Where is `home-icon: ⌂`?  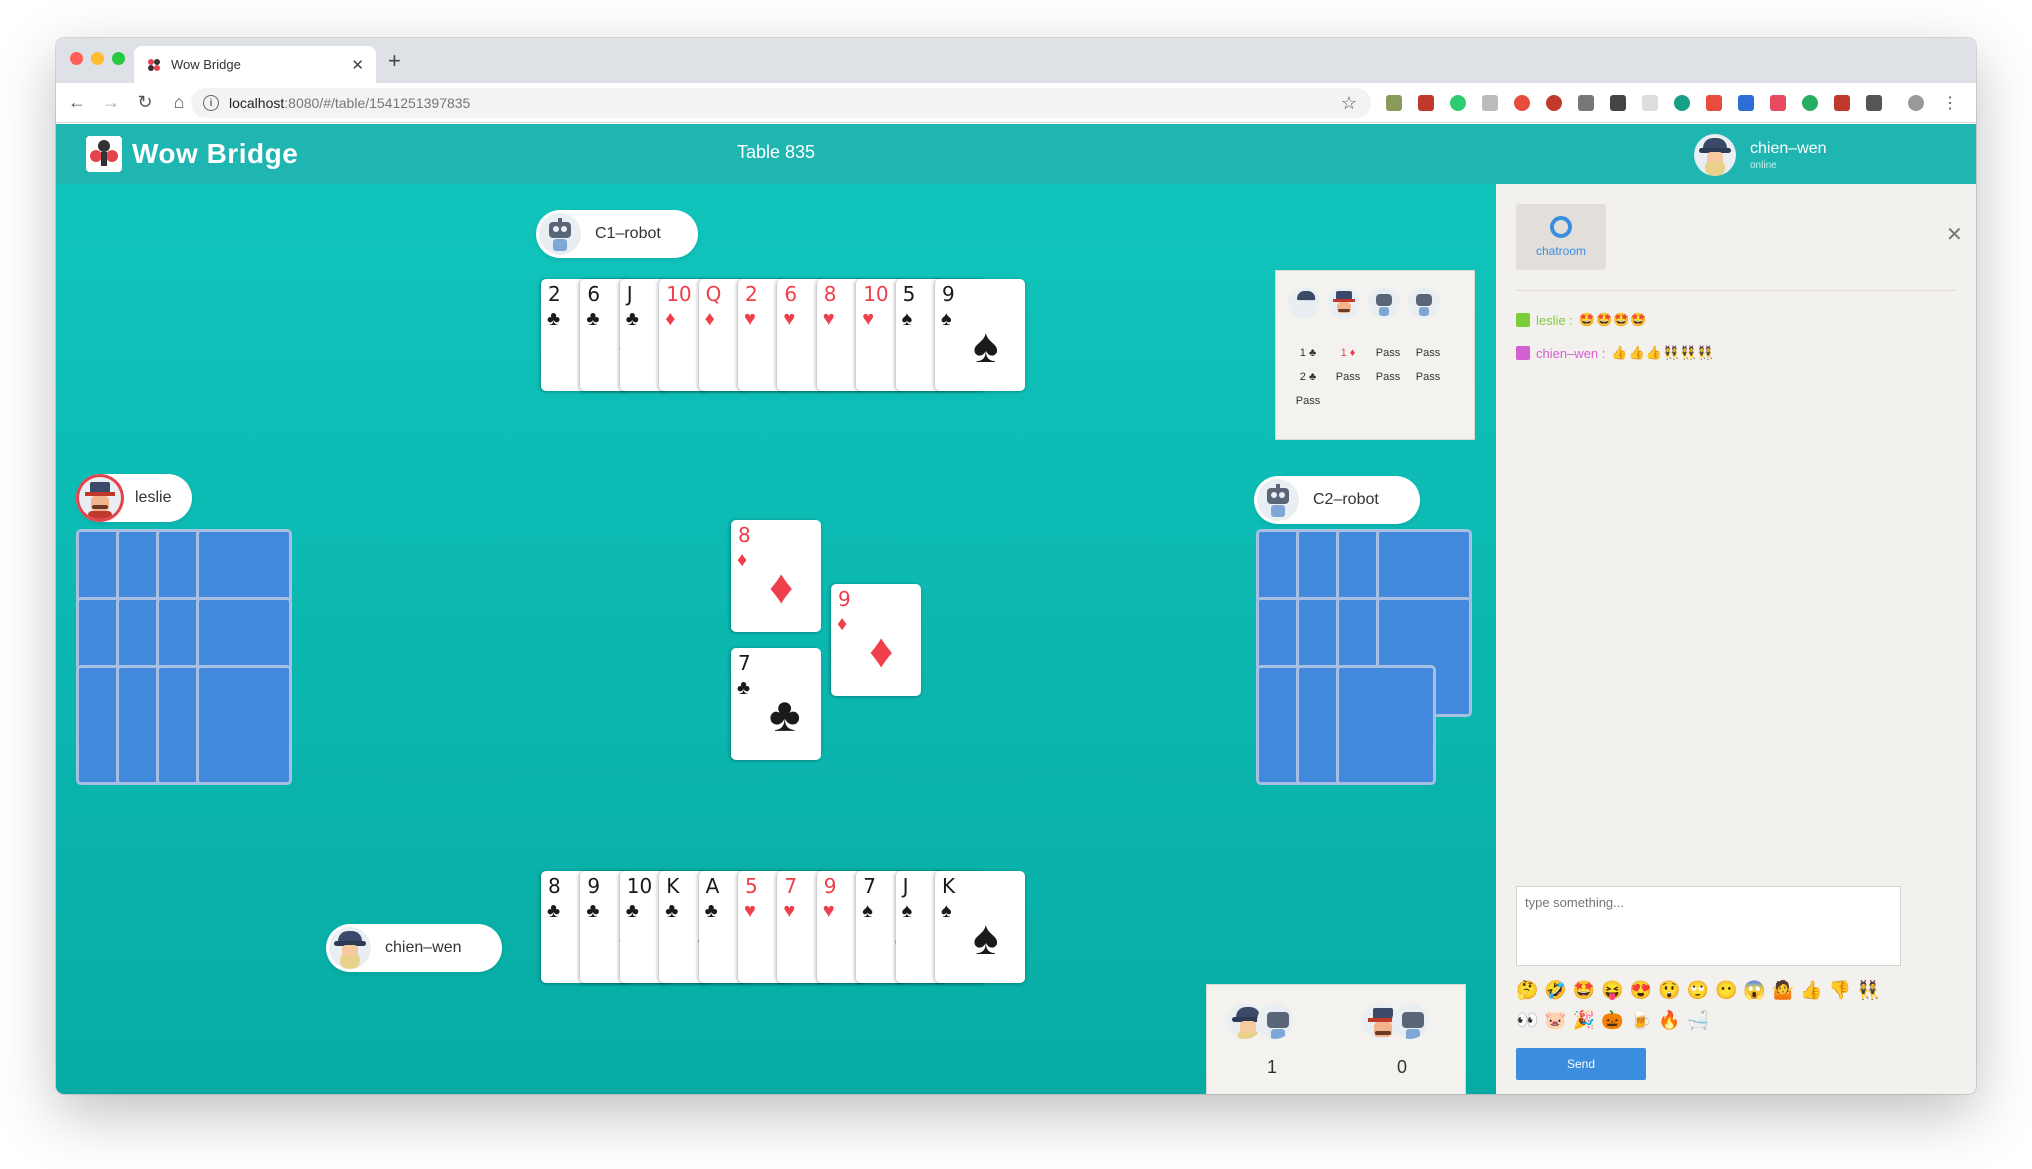
home-icon: ⌂ is located at coordinates (179, 102).